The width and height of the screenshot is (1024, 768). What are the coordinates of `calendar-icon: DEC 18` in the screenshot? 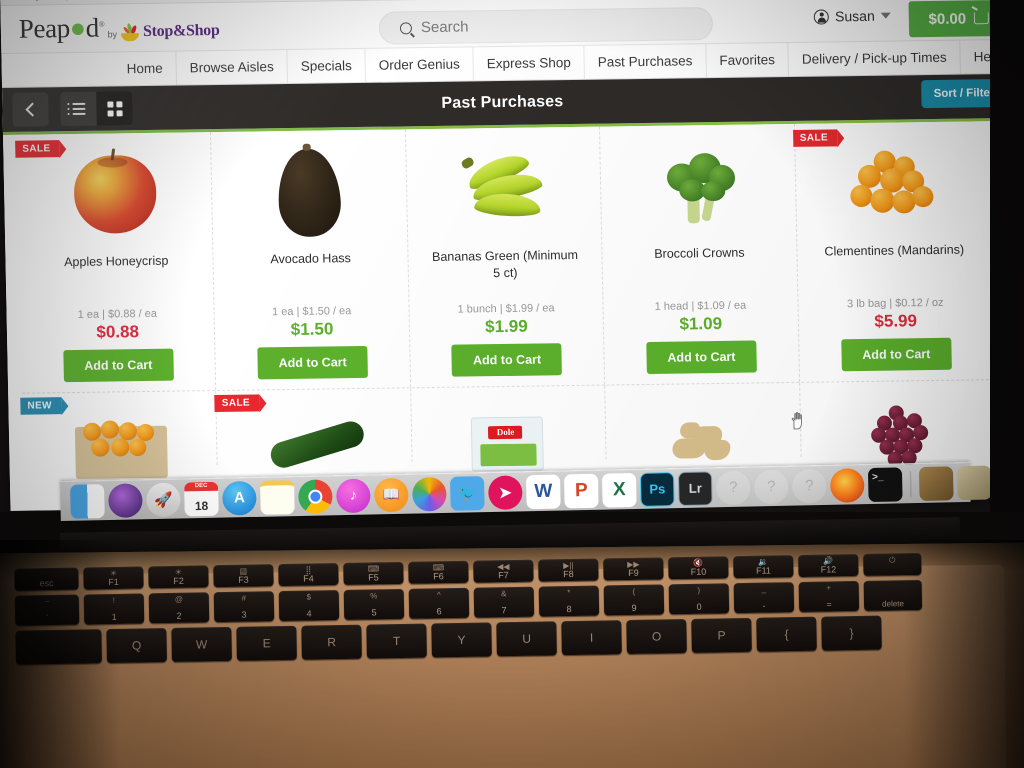 It's located at (201, 498).